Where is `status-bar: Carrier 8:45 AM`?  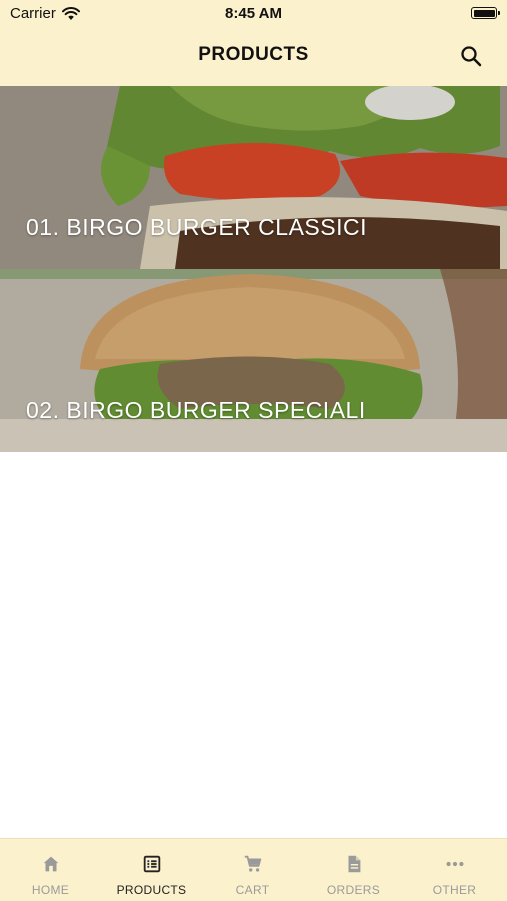
status-bar: Carrier 8:45 AM is located at coordinates (253, 14).